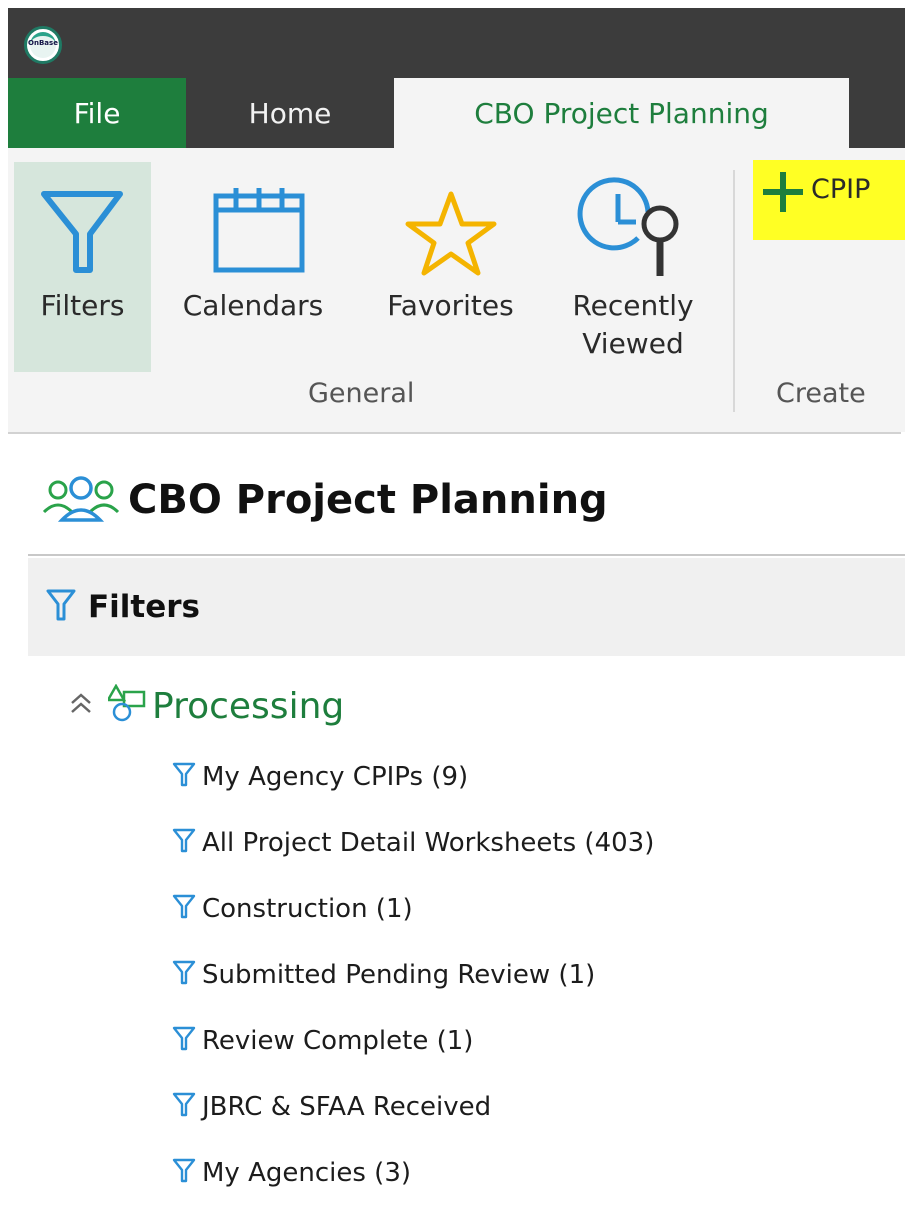  Describe the element at coordinates (248, 706) in the screenshot. I see `processing-section-label: Processing` at that location.